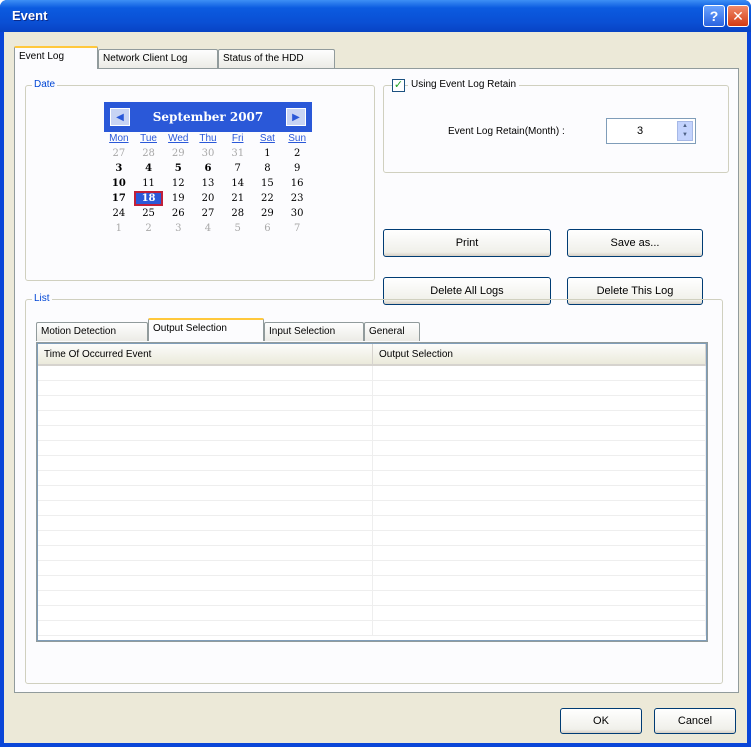  Describe the element at coordinates (276, 58) in the screenshot. I see `tab-status-of-hdd: Status of the HDD` at that location.